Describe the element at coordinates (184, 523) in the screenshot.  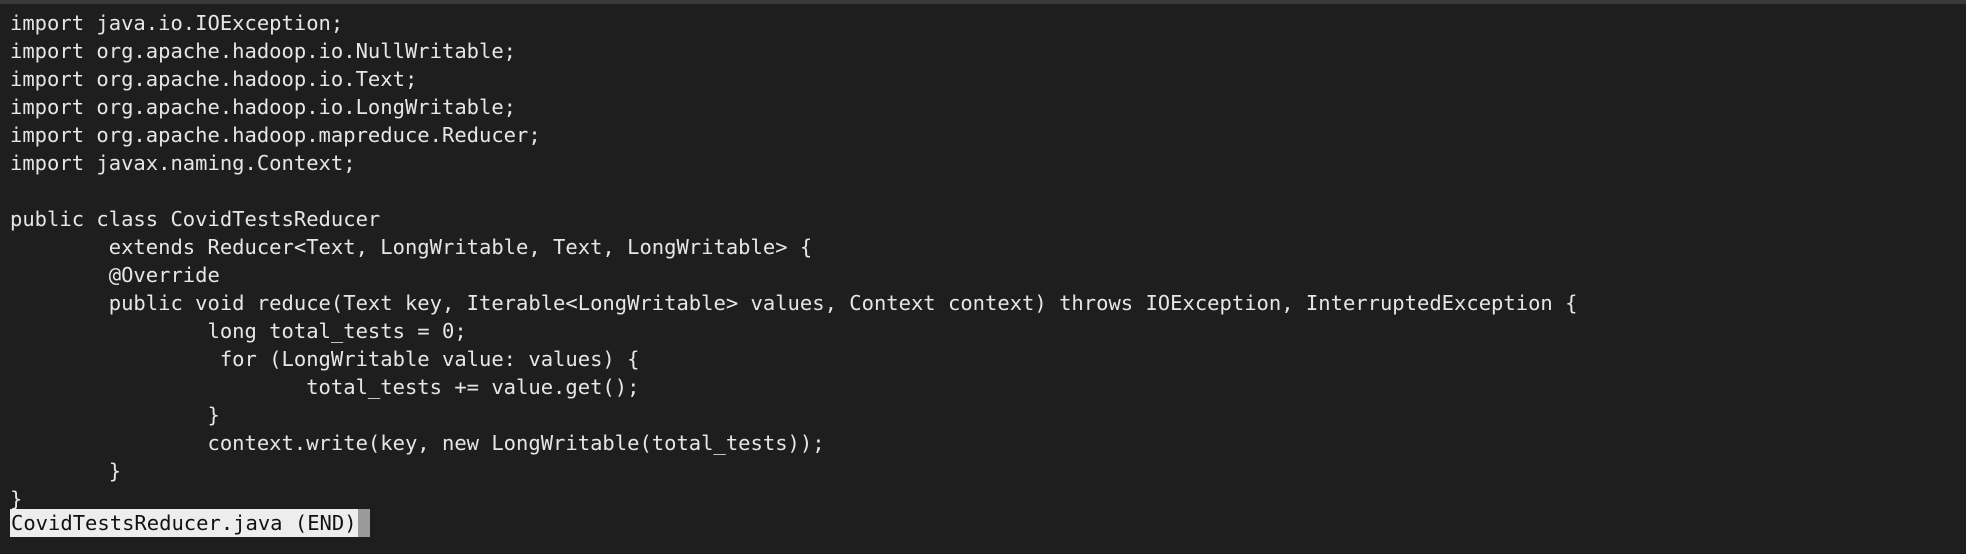
I see `pager-status-text: CovidTestsReducer.java (END)` at that location.